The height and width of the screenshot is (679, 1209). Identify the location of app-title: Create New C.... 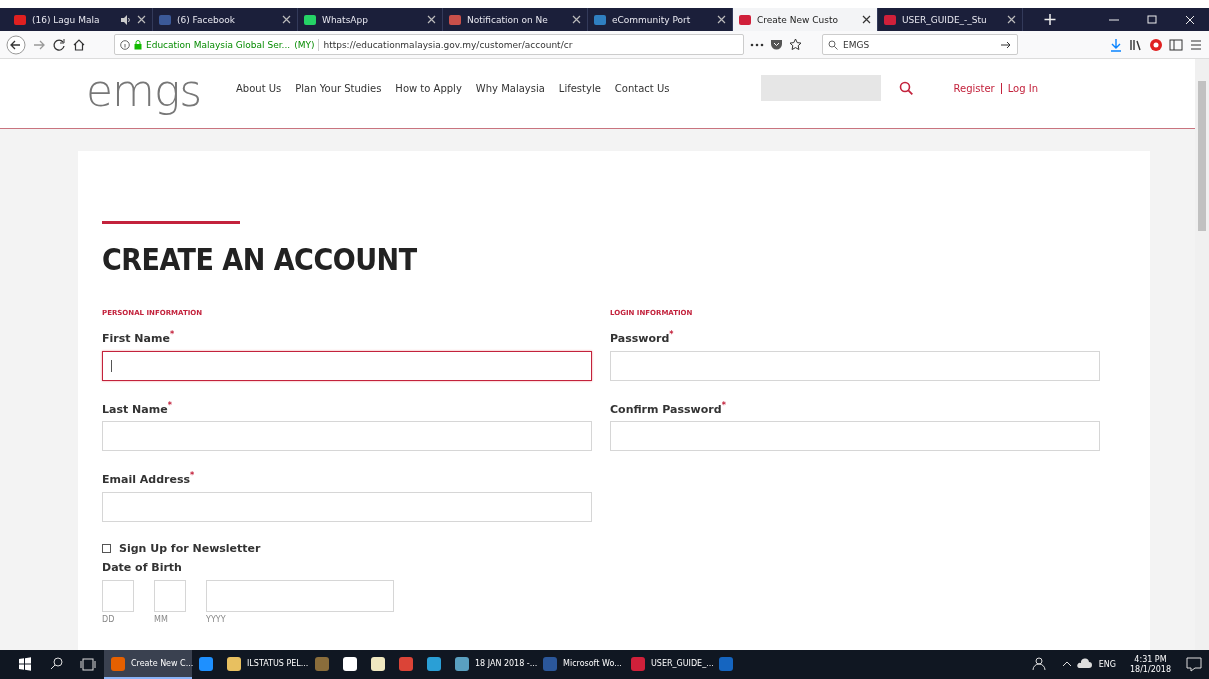
(162, 663).